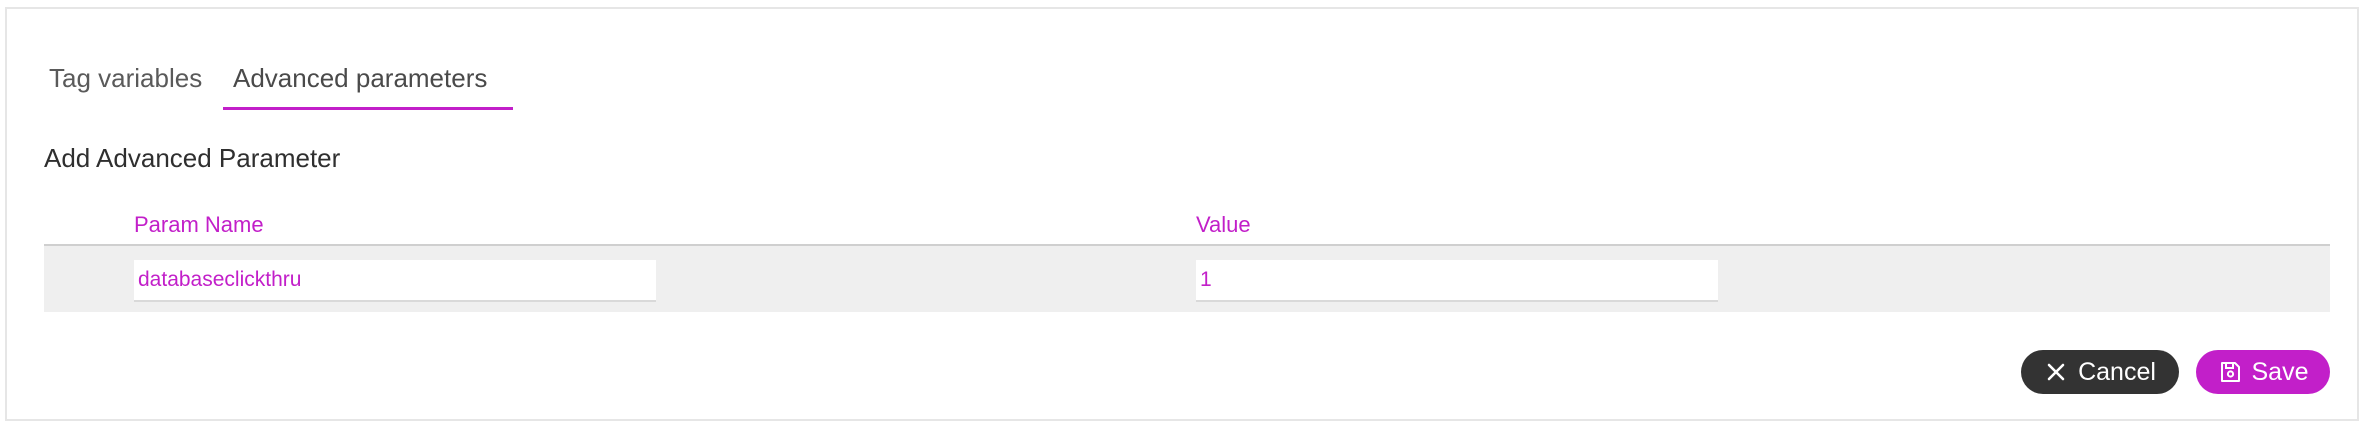 This screenshot has height=432, width=2366. I want to click on table-row: databaseclickthru 1, so click(1187, 279).